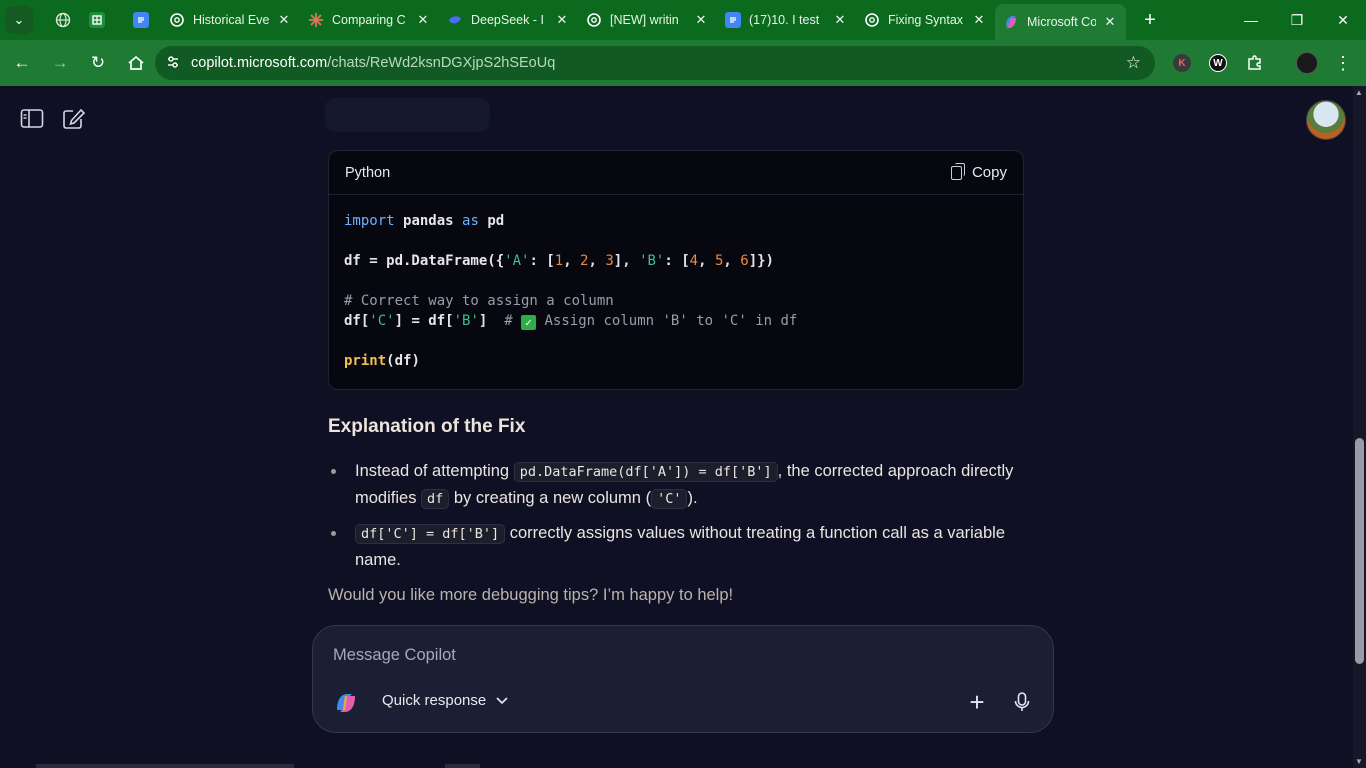 The height and width of the screenshot is (768, 1366). I want to click on microphone-icon, so click(1022, 701).